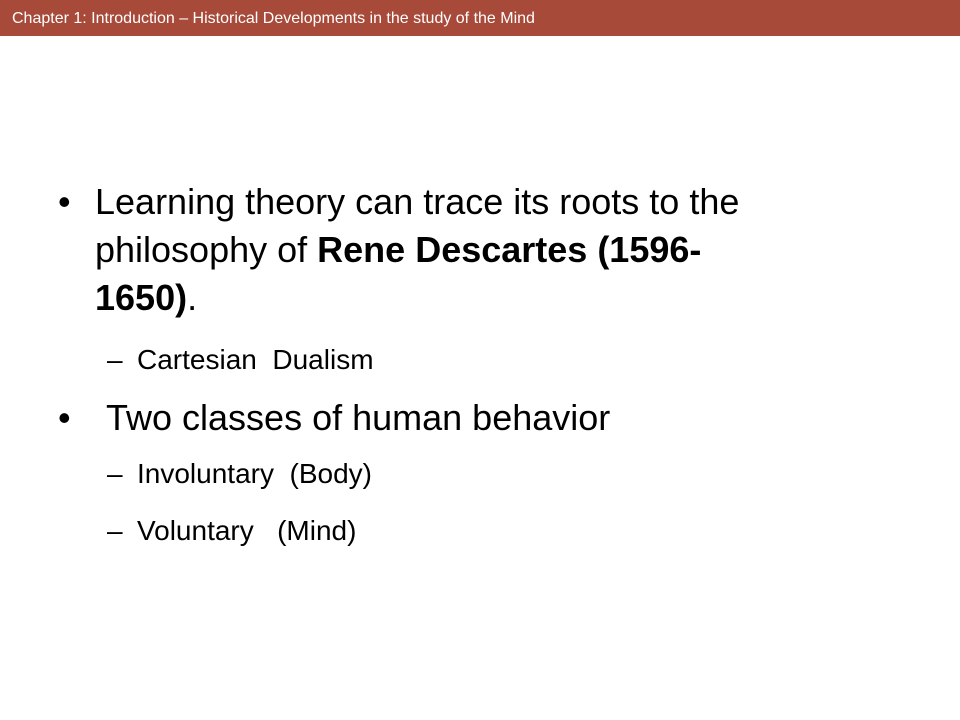 Image resolution: width=960 pixels, height=720 pixels. Describe the element at coordinates (141, 297) in the screenshot. I see `descartes-years-end: 1650)` at that location.